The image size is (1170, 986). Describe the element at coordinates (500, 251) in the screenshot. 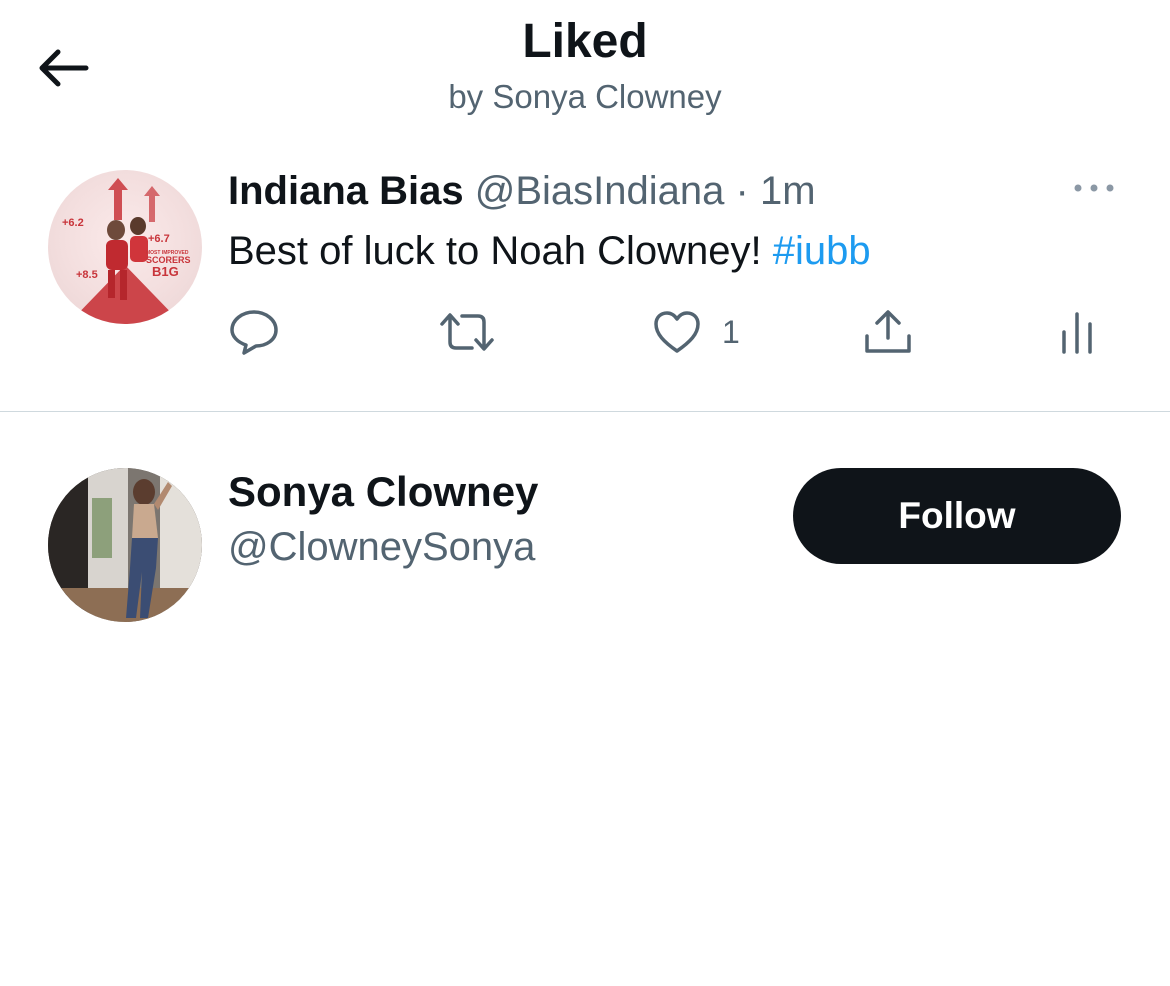

I see `tweet-body-text: Best of luck to Noah Clowney!` at that location.